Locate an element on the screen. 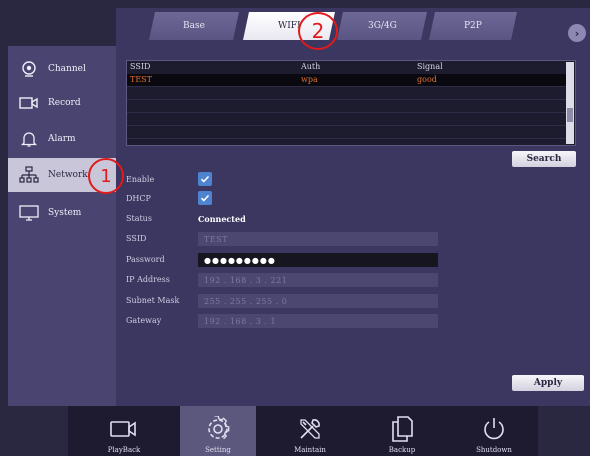  gateway-value: 192 . 168 . 3 . 1 is located at coordinates (240, 321).